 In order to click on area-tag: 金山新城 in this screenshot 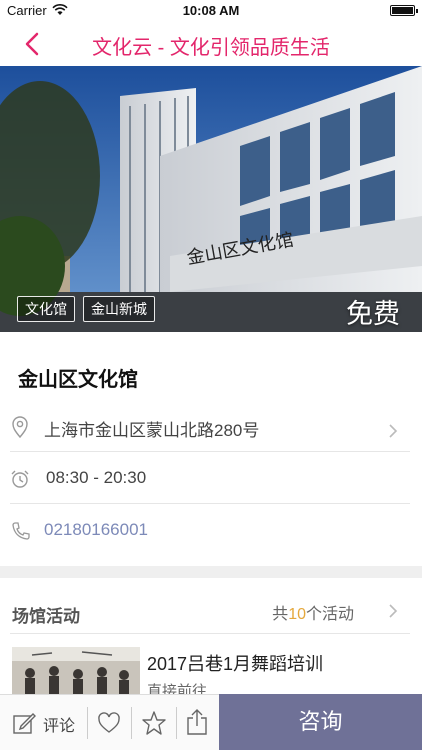, I will do `click(119, 309)`.